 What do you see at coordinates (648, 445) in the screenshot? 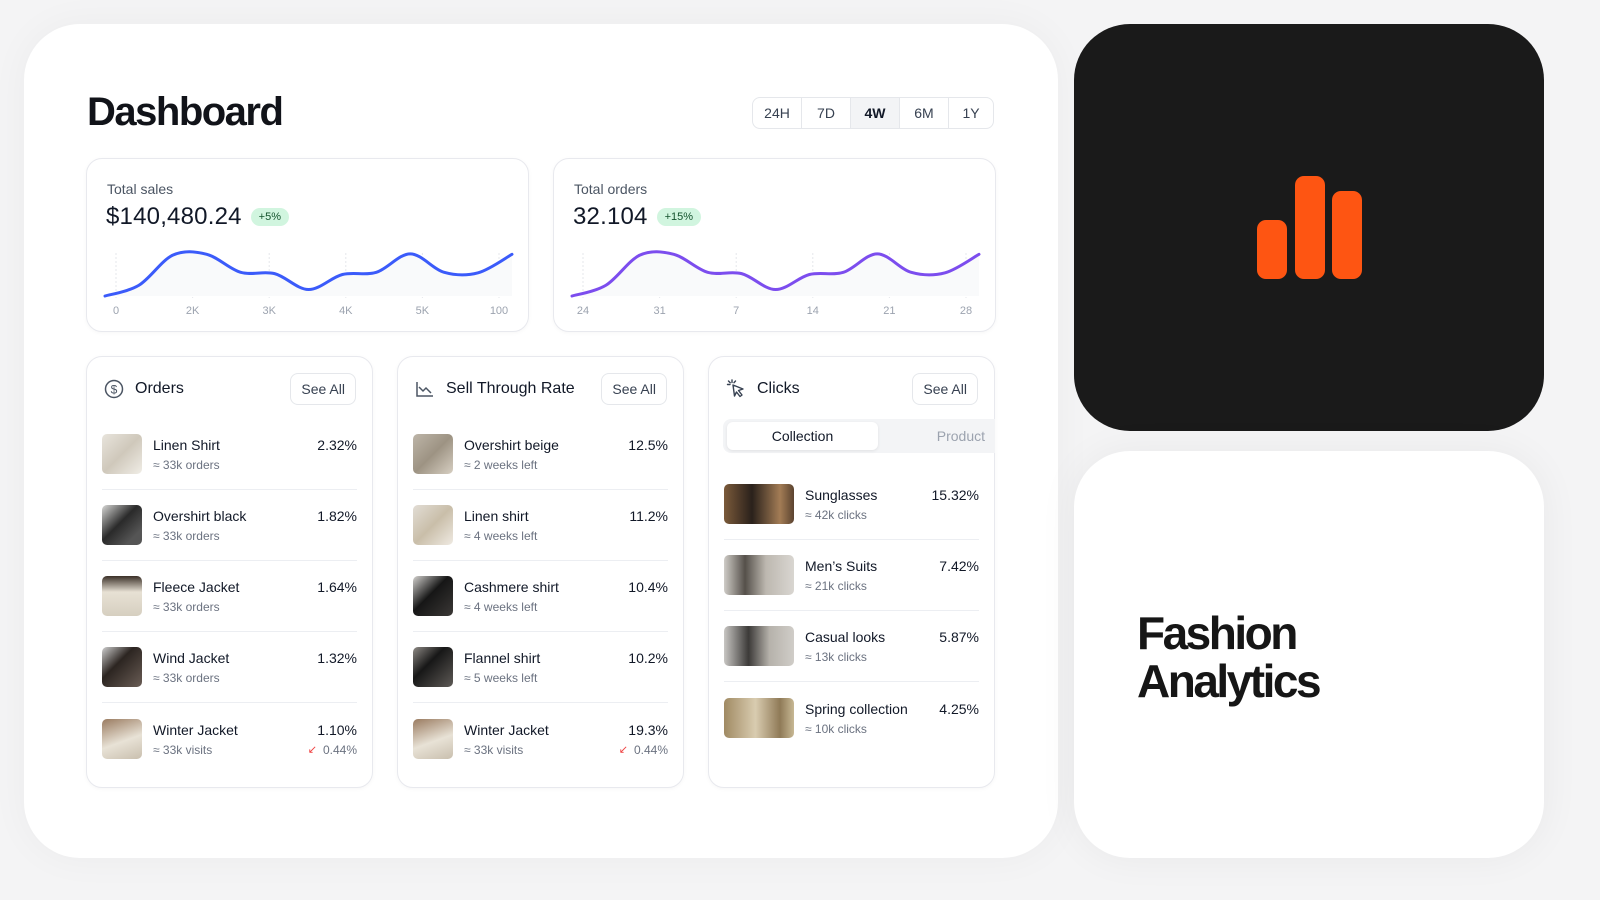
I see `item-value: 12.5%` at bounding box center [648, 445].